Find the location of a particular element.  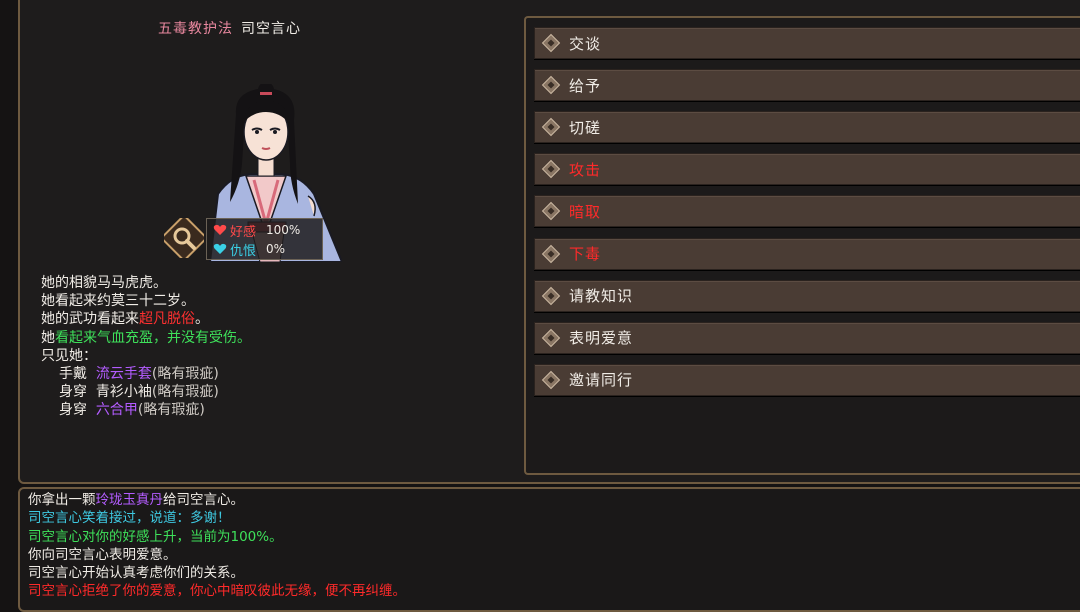

desc-age: 她看起来约莫三十二岁。 is located at coordinates (118, 301).